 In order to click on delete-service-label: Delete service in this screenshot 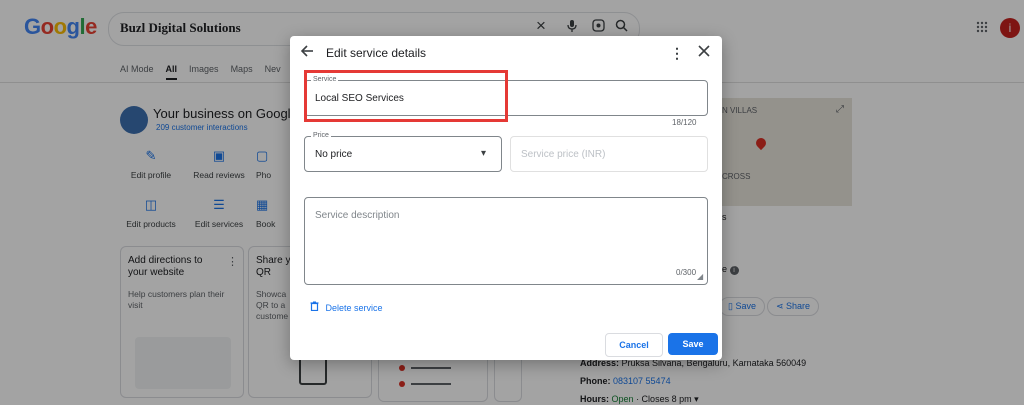, I will do `click(354, 308)`.